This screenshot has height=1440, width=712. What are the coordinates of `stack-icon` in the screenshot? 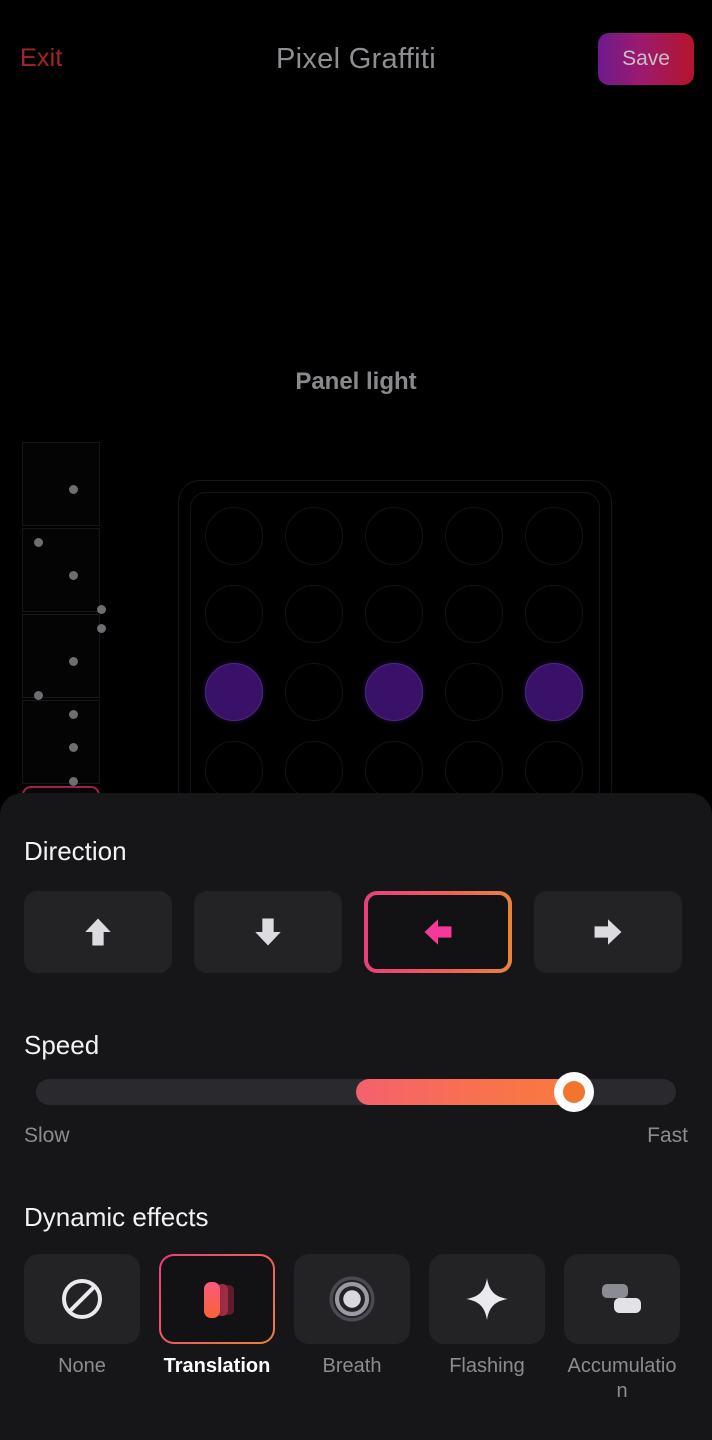 It's located at (622, 1299).